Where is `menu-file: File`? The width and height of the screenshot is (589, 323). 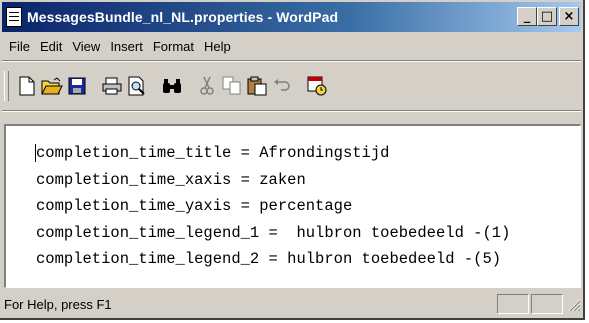
menu-file: File is located at coordinates (19, 46).